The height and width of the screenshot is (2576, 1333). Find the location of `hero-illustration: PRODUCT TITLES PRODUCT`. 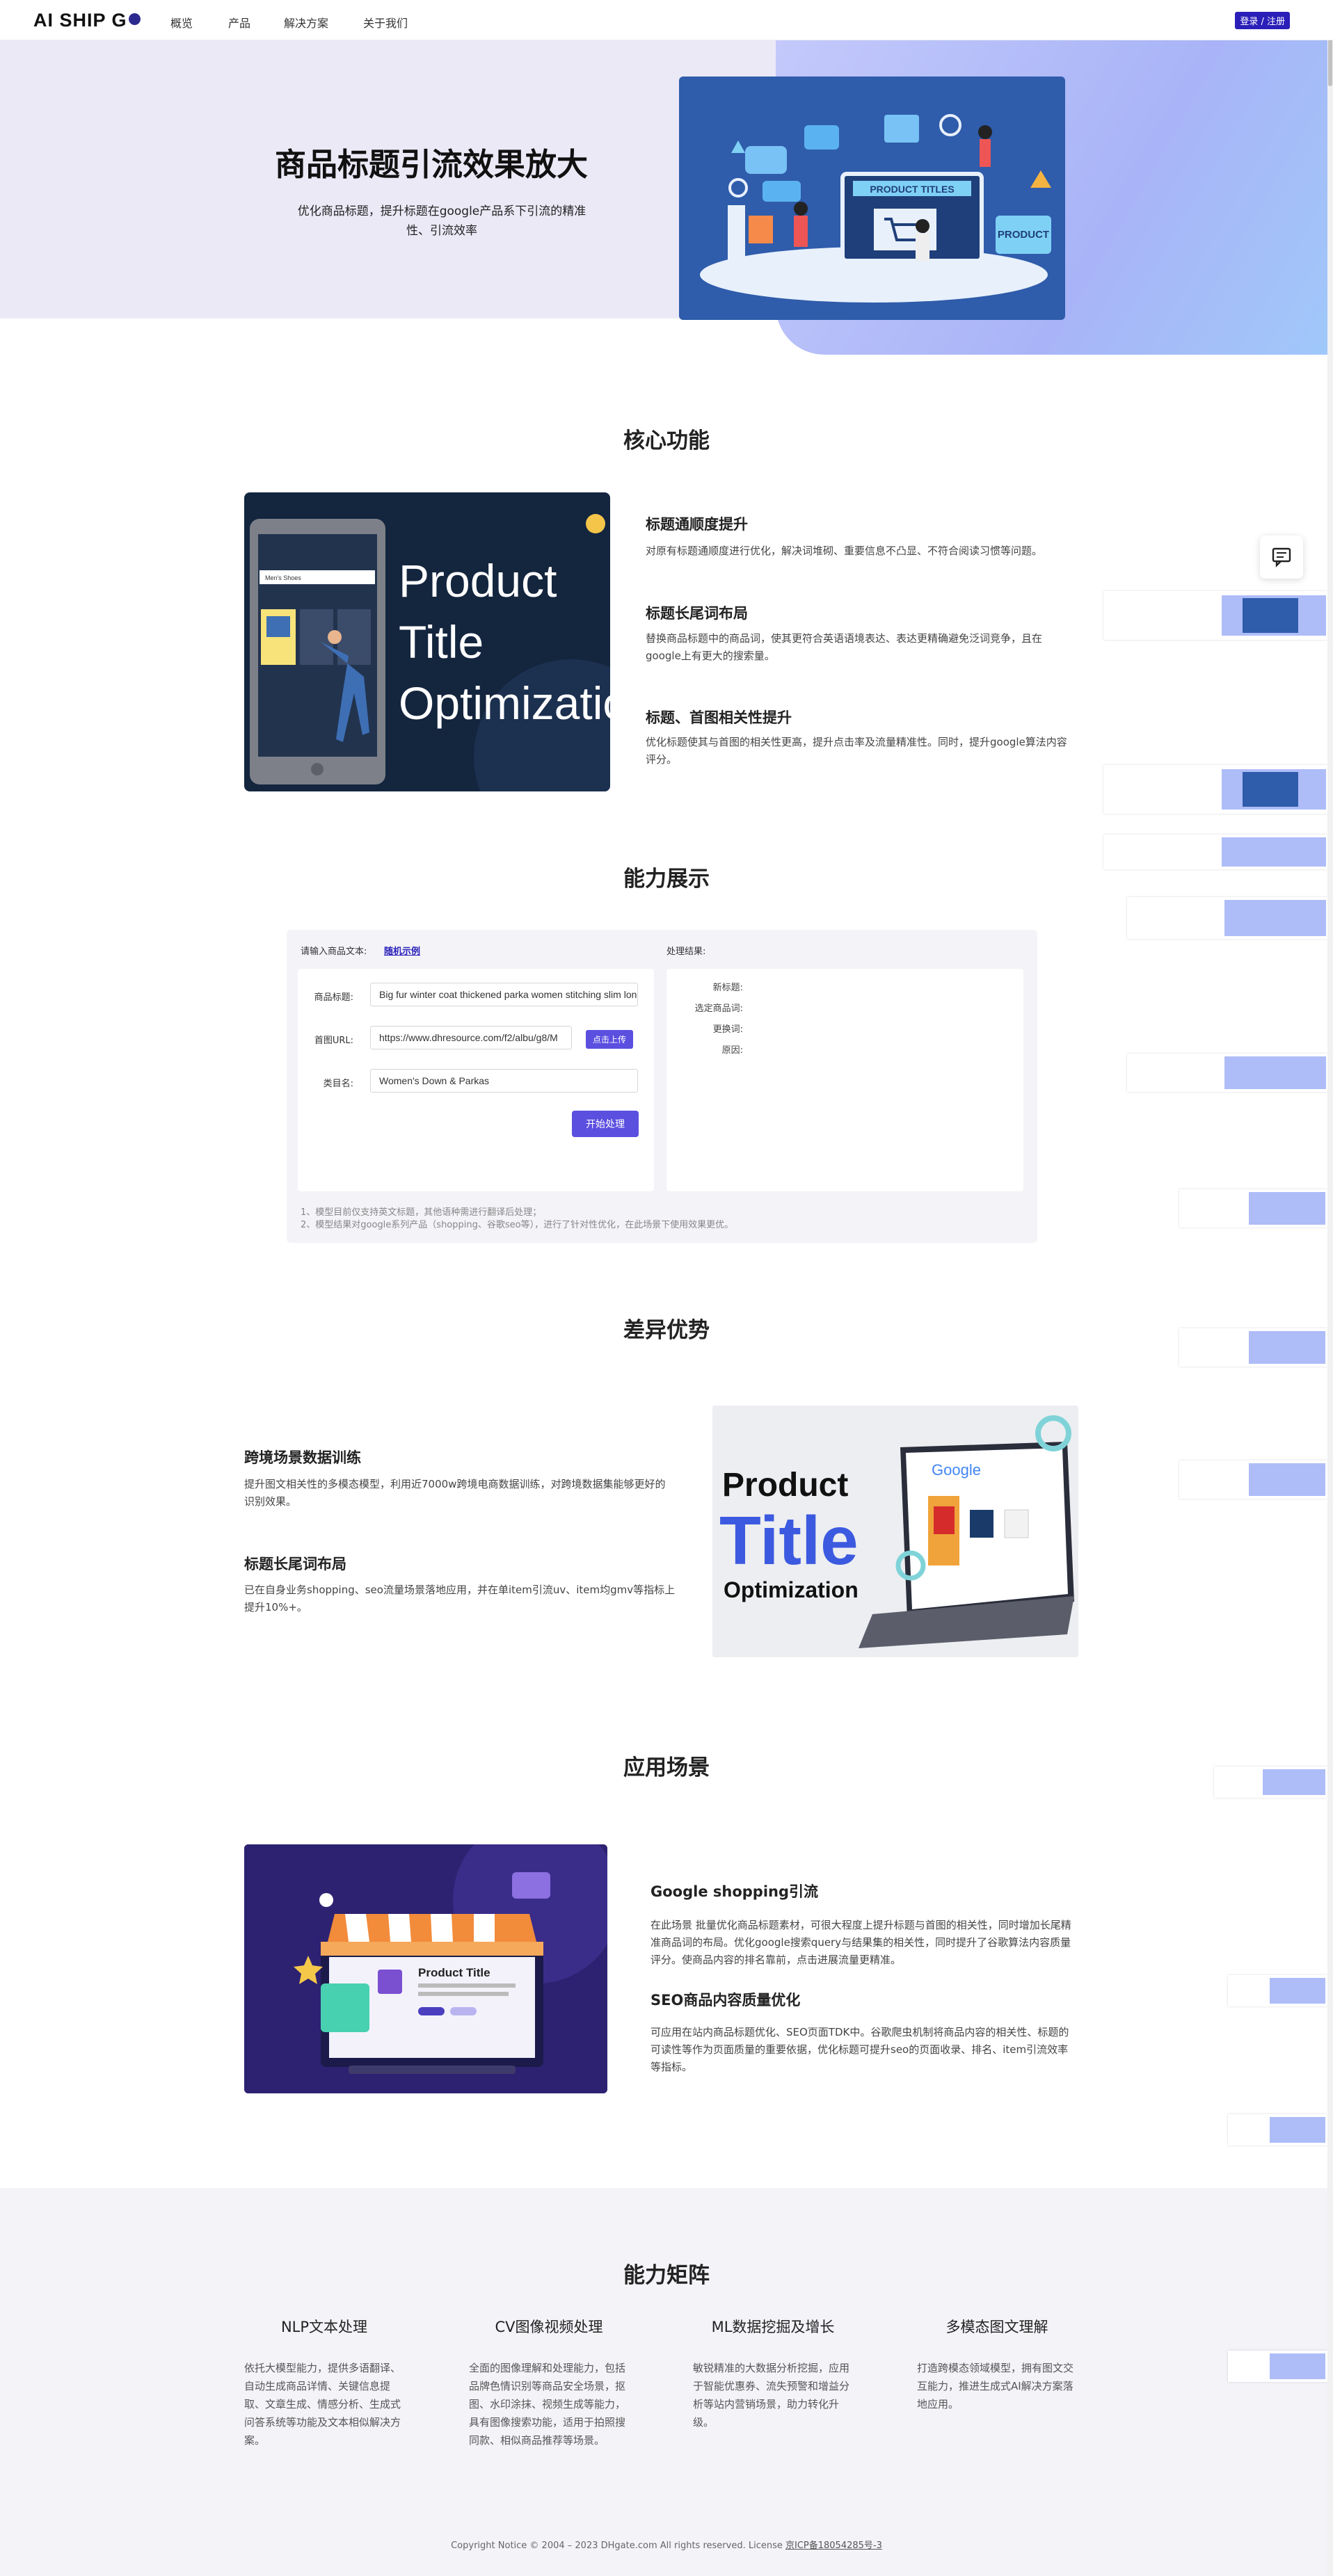

hero-illustration: PRODUCT TITLES PRODUCT is located at coordinates (872, 198).